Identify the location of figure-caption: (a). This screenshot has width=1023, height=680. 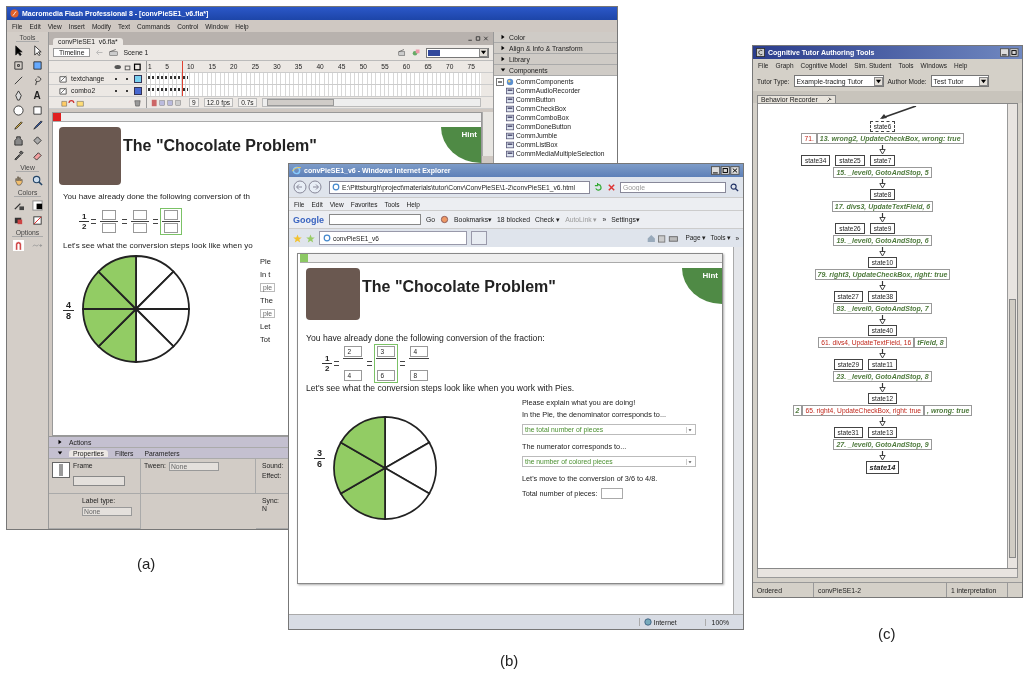
(146, 563).